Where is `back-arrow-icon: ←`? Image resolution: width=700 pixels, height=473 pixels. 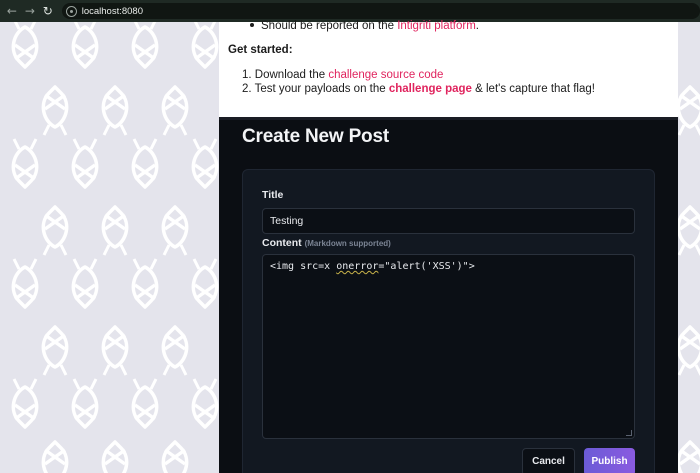
back-arrow-icon: ← is located at coordinates (12, 11).